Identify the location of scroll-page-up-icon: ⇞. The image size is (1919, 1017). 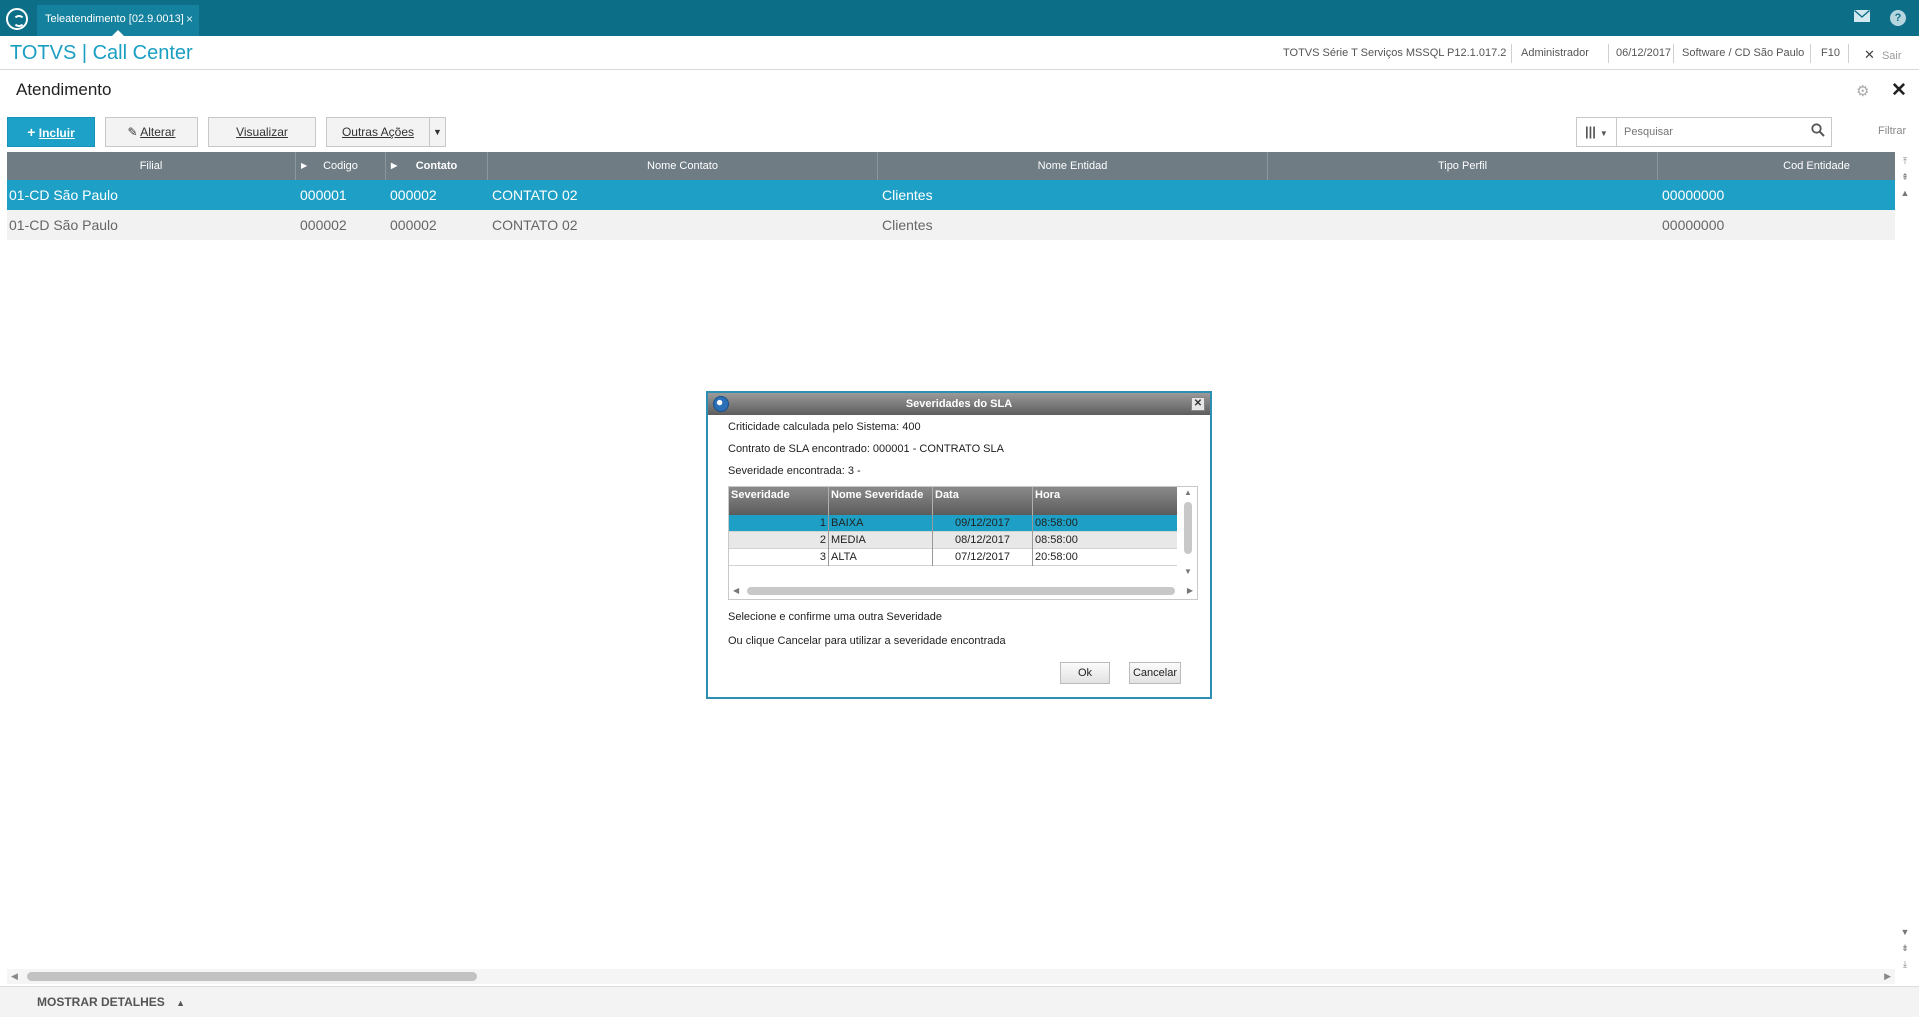
(1905, 177).